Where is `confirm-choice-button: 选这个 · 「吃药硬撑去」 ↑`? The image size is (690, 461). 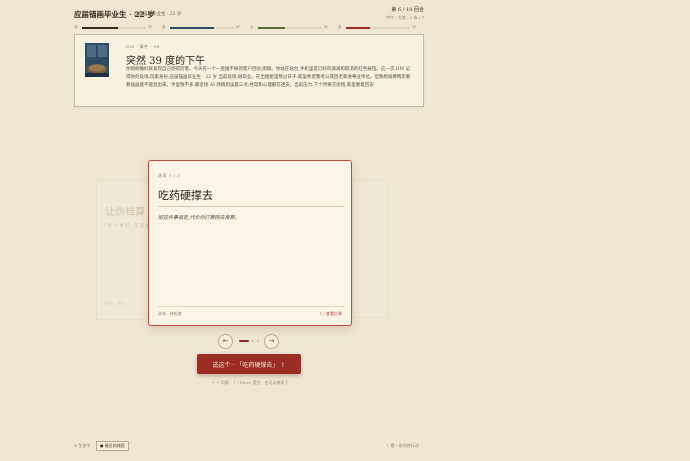 confirm-choice-button: 选这个 · 「吃药硬撑去」 ↑ is located at coordinates (249, 364).